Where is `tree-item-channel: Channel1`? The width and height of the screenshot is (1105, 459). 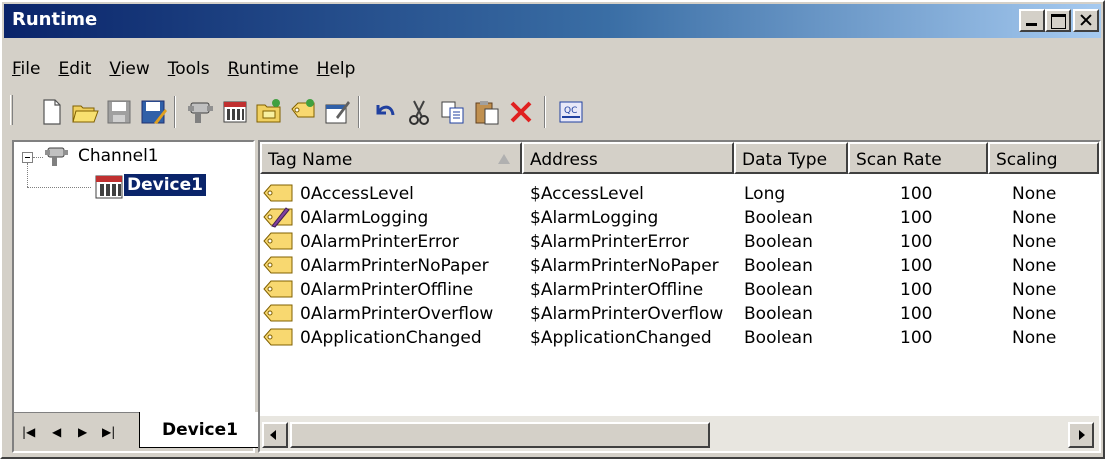 tree-item-channel: Channel1 is located at coordinates (118, 156).